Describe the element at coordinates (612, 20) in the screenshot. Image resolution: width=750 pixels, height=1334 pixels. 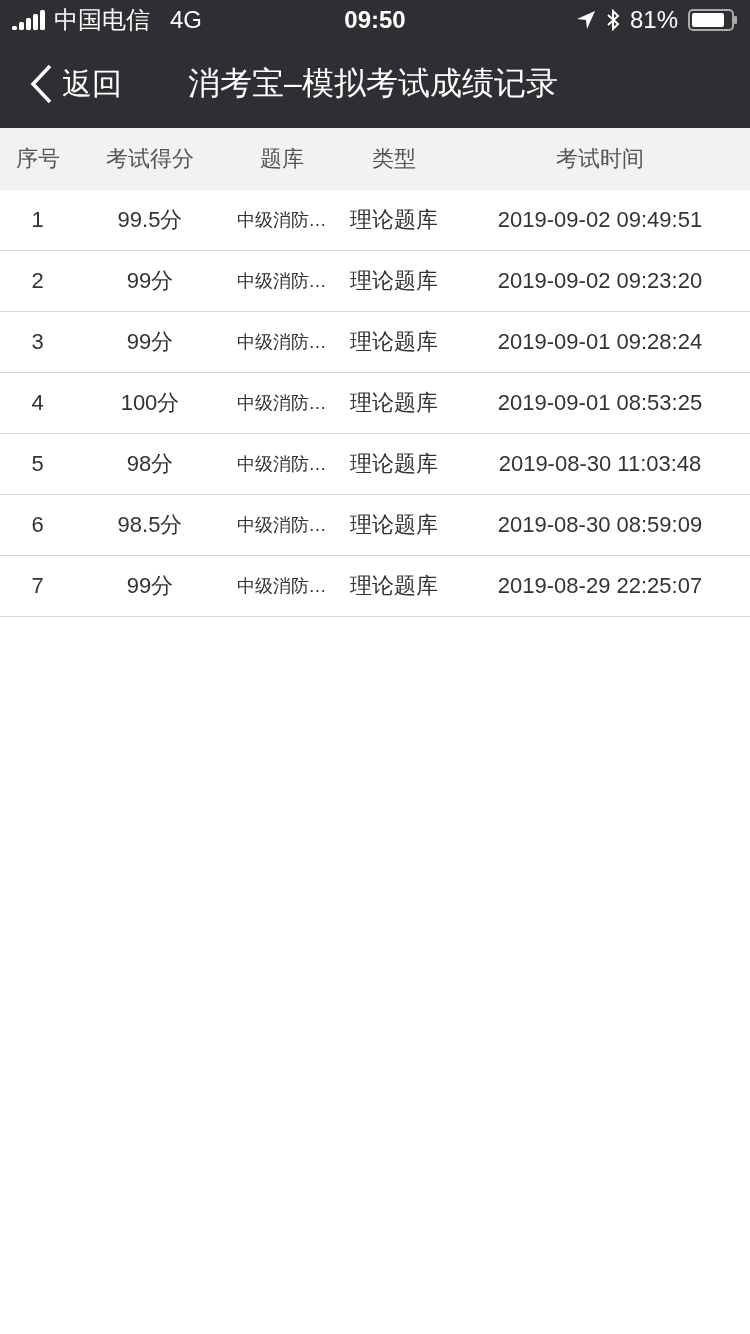
I see `bluetooth-icon` at that location.